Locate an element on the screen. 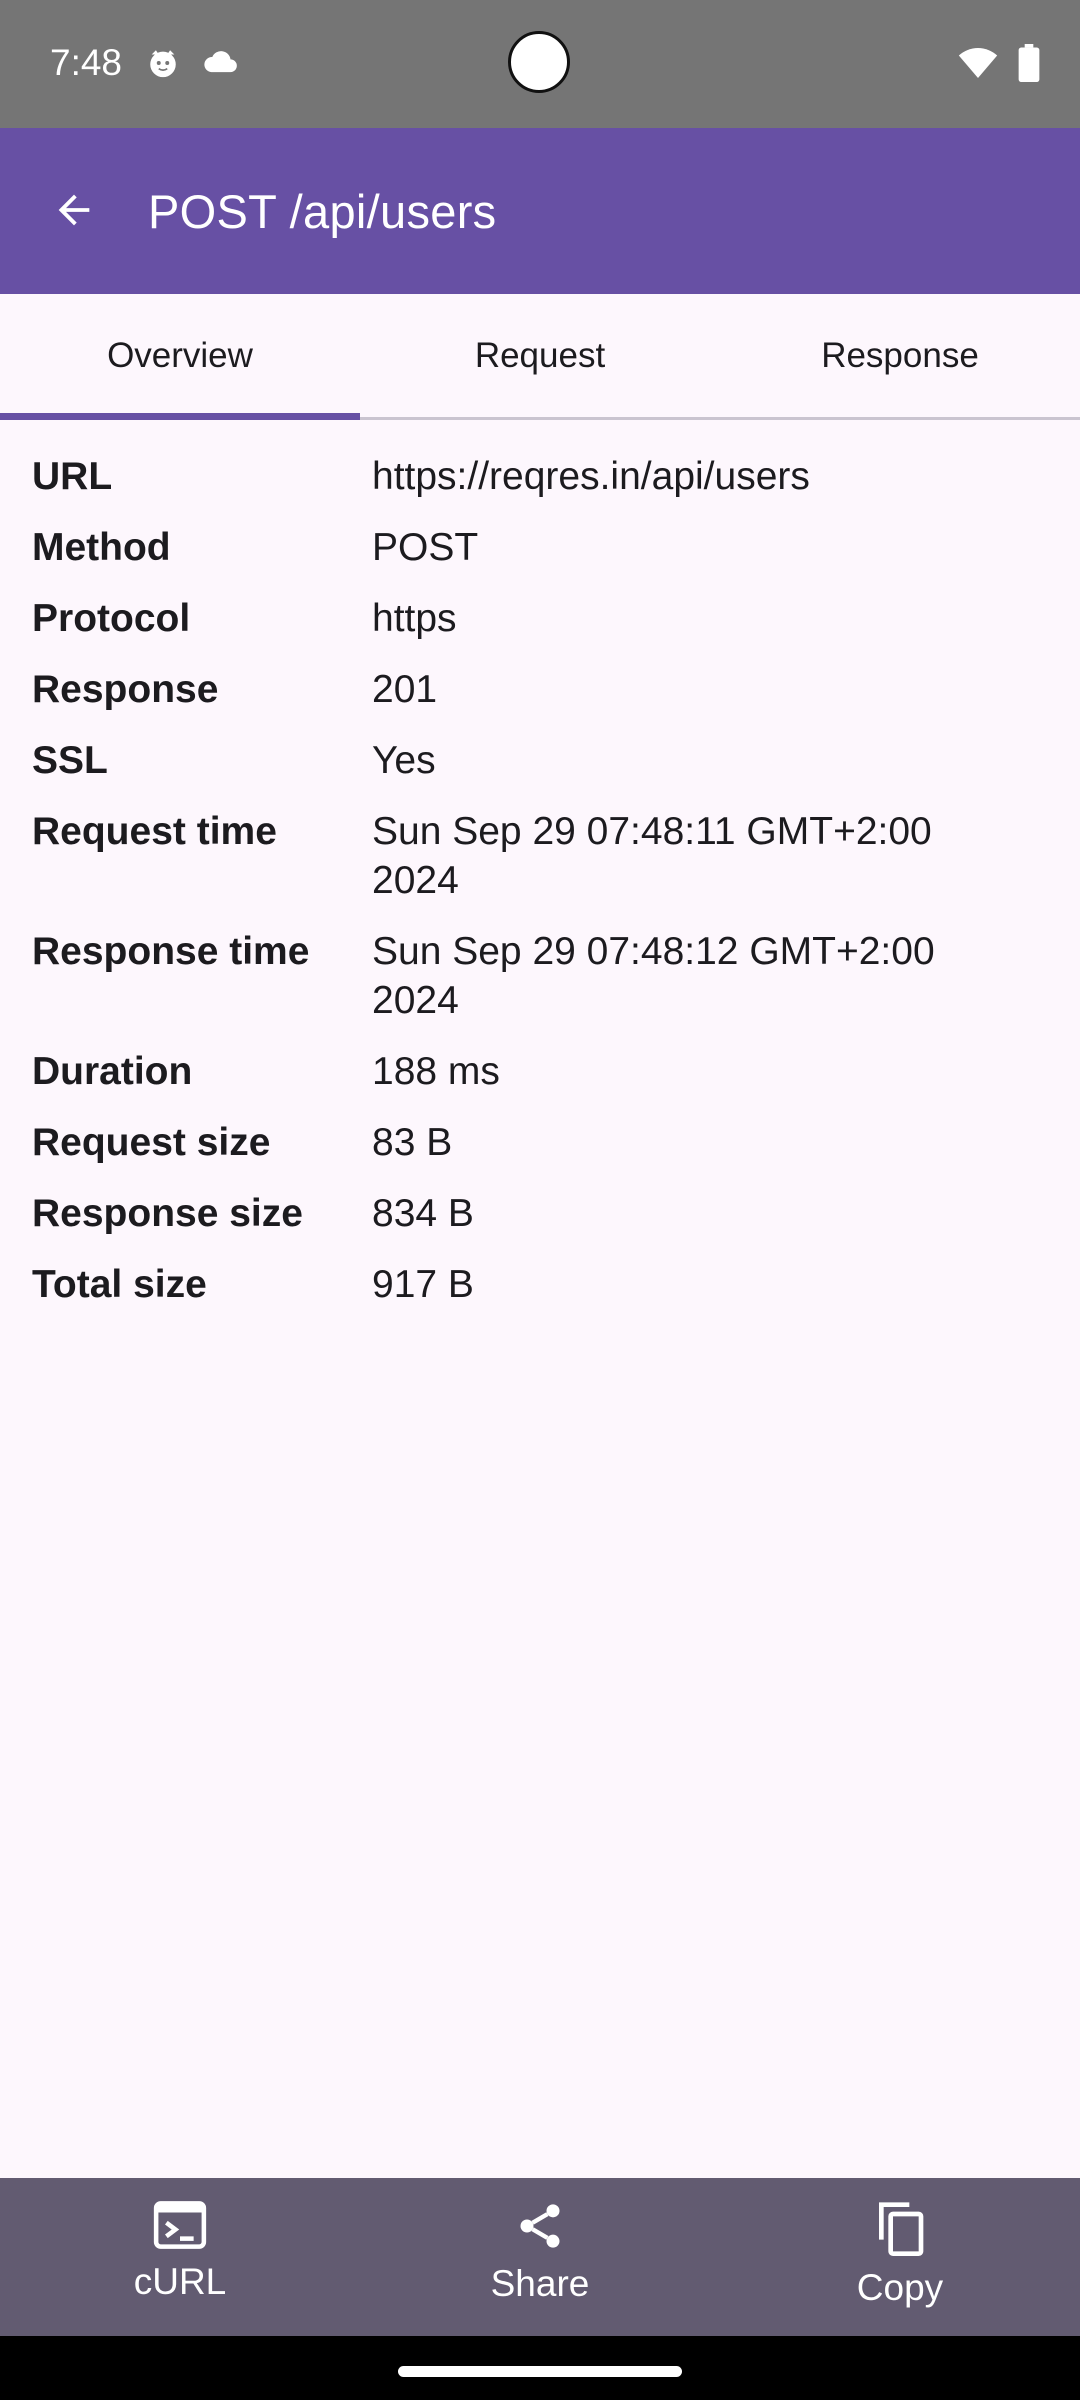 This screenshot has height=2400, width=1080. detail-value: Sun Sep 29 07:48:12 GMT+2:00 2024 is located at coordinates (653, 976).